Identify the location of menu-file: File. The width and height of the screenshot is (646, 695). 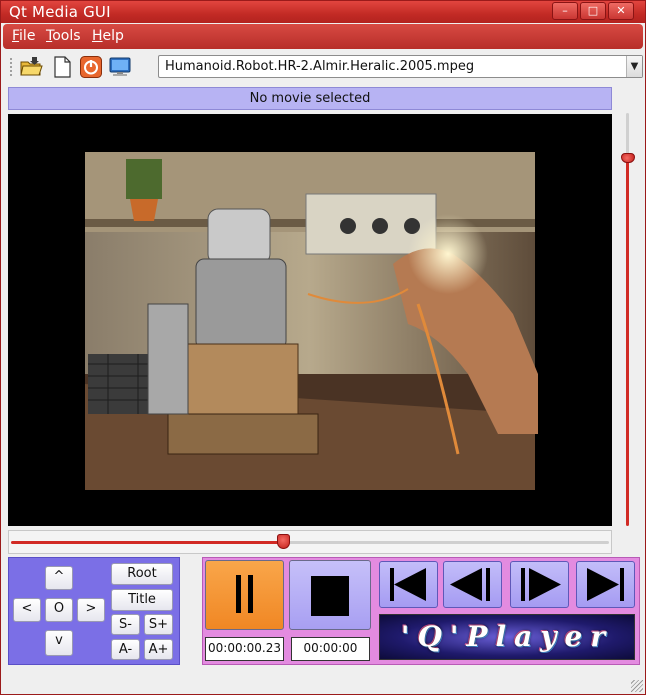
(23, 36).